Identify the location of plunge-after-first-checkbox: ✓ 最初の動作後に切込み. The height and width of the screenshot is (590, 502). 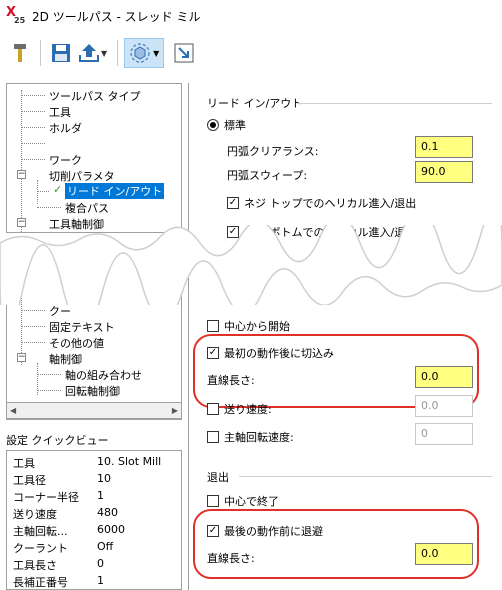
(270, 353).